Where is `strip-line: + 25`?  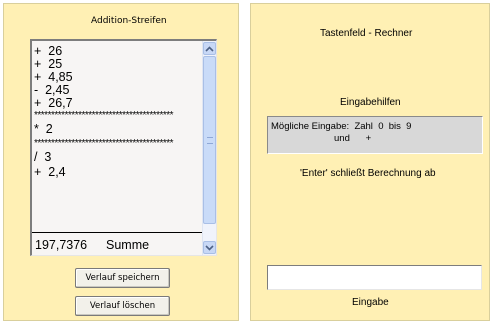 strip-line: + 25 is located at coordinates (48, 64).